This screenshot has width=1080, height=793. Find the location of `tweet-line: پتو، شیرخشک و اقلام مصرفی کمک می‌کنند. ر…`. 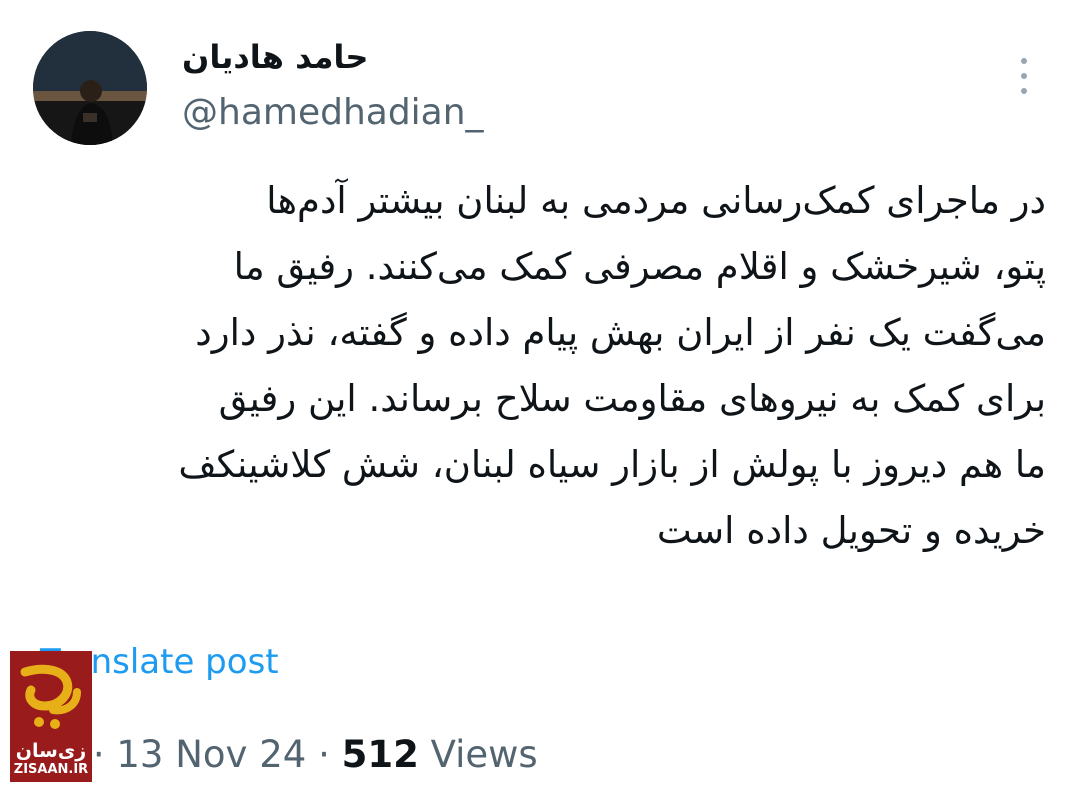

tweet-line: پتو، شیرخشک و اقلام مصرفی کمک می‌کنند. ر… is located at coordinates (639, 266).